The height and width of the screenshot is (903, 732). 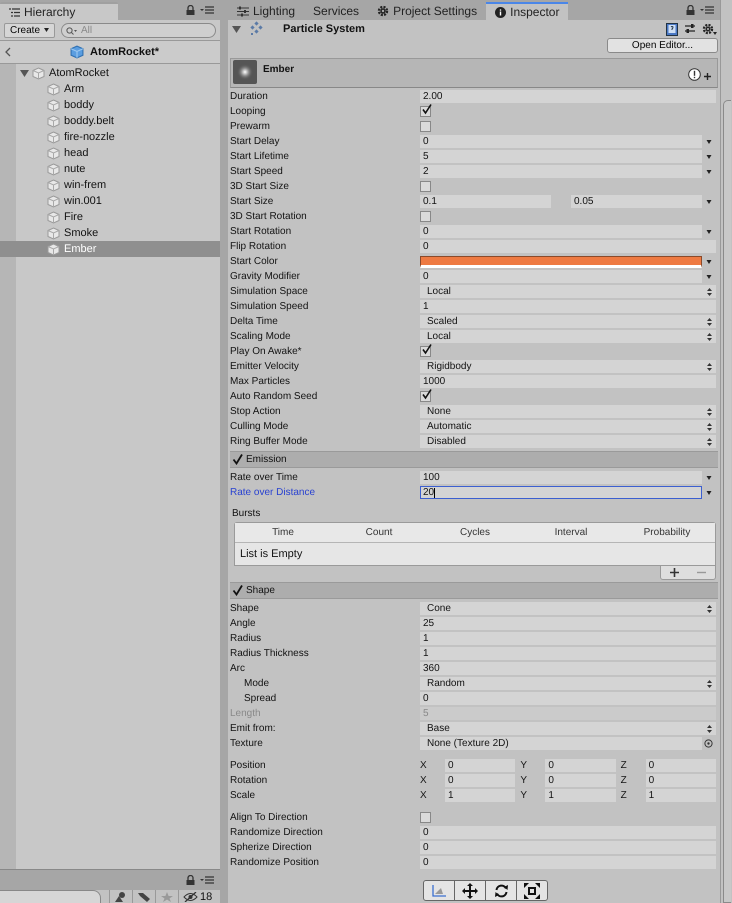 What do you see at coordinates (561, 171) in the screenshot?
I see `number-field: 2` at bounding box center [561, 171].